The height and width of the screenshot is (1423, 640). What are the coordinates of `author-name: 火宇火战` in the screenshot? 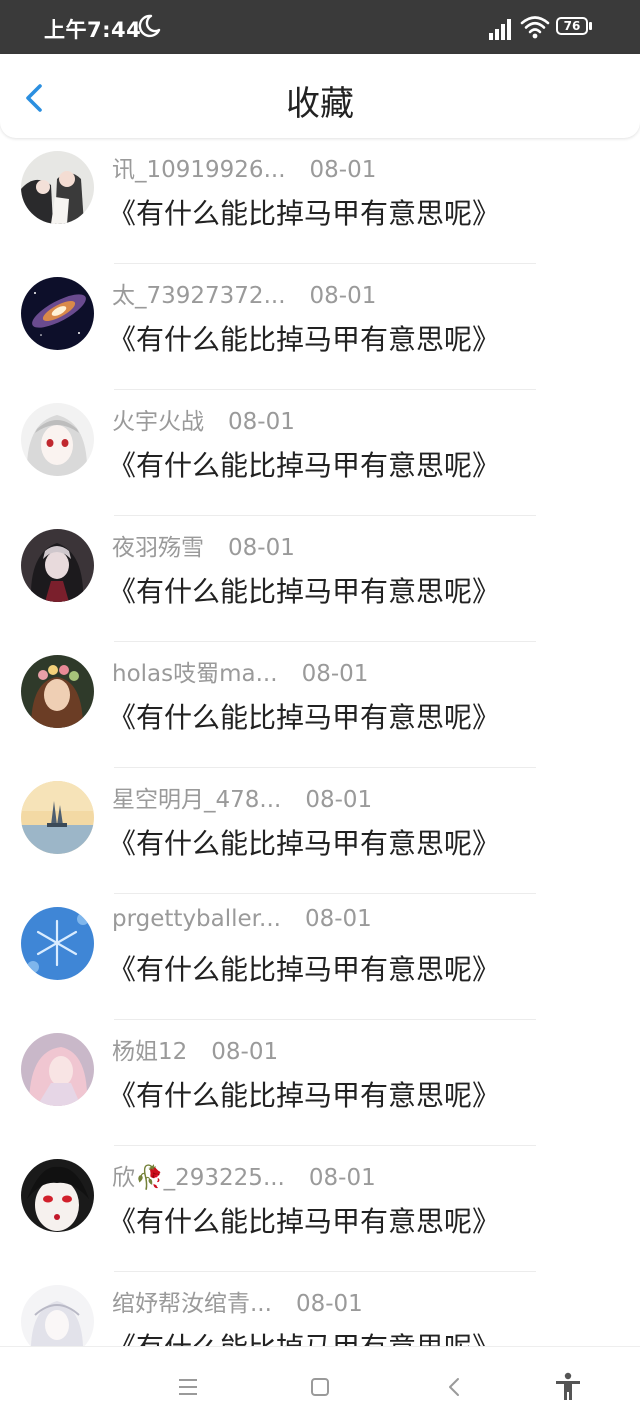 It's located at (158, 422).